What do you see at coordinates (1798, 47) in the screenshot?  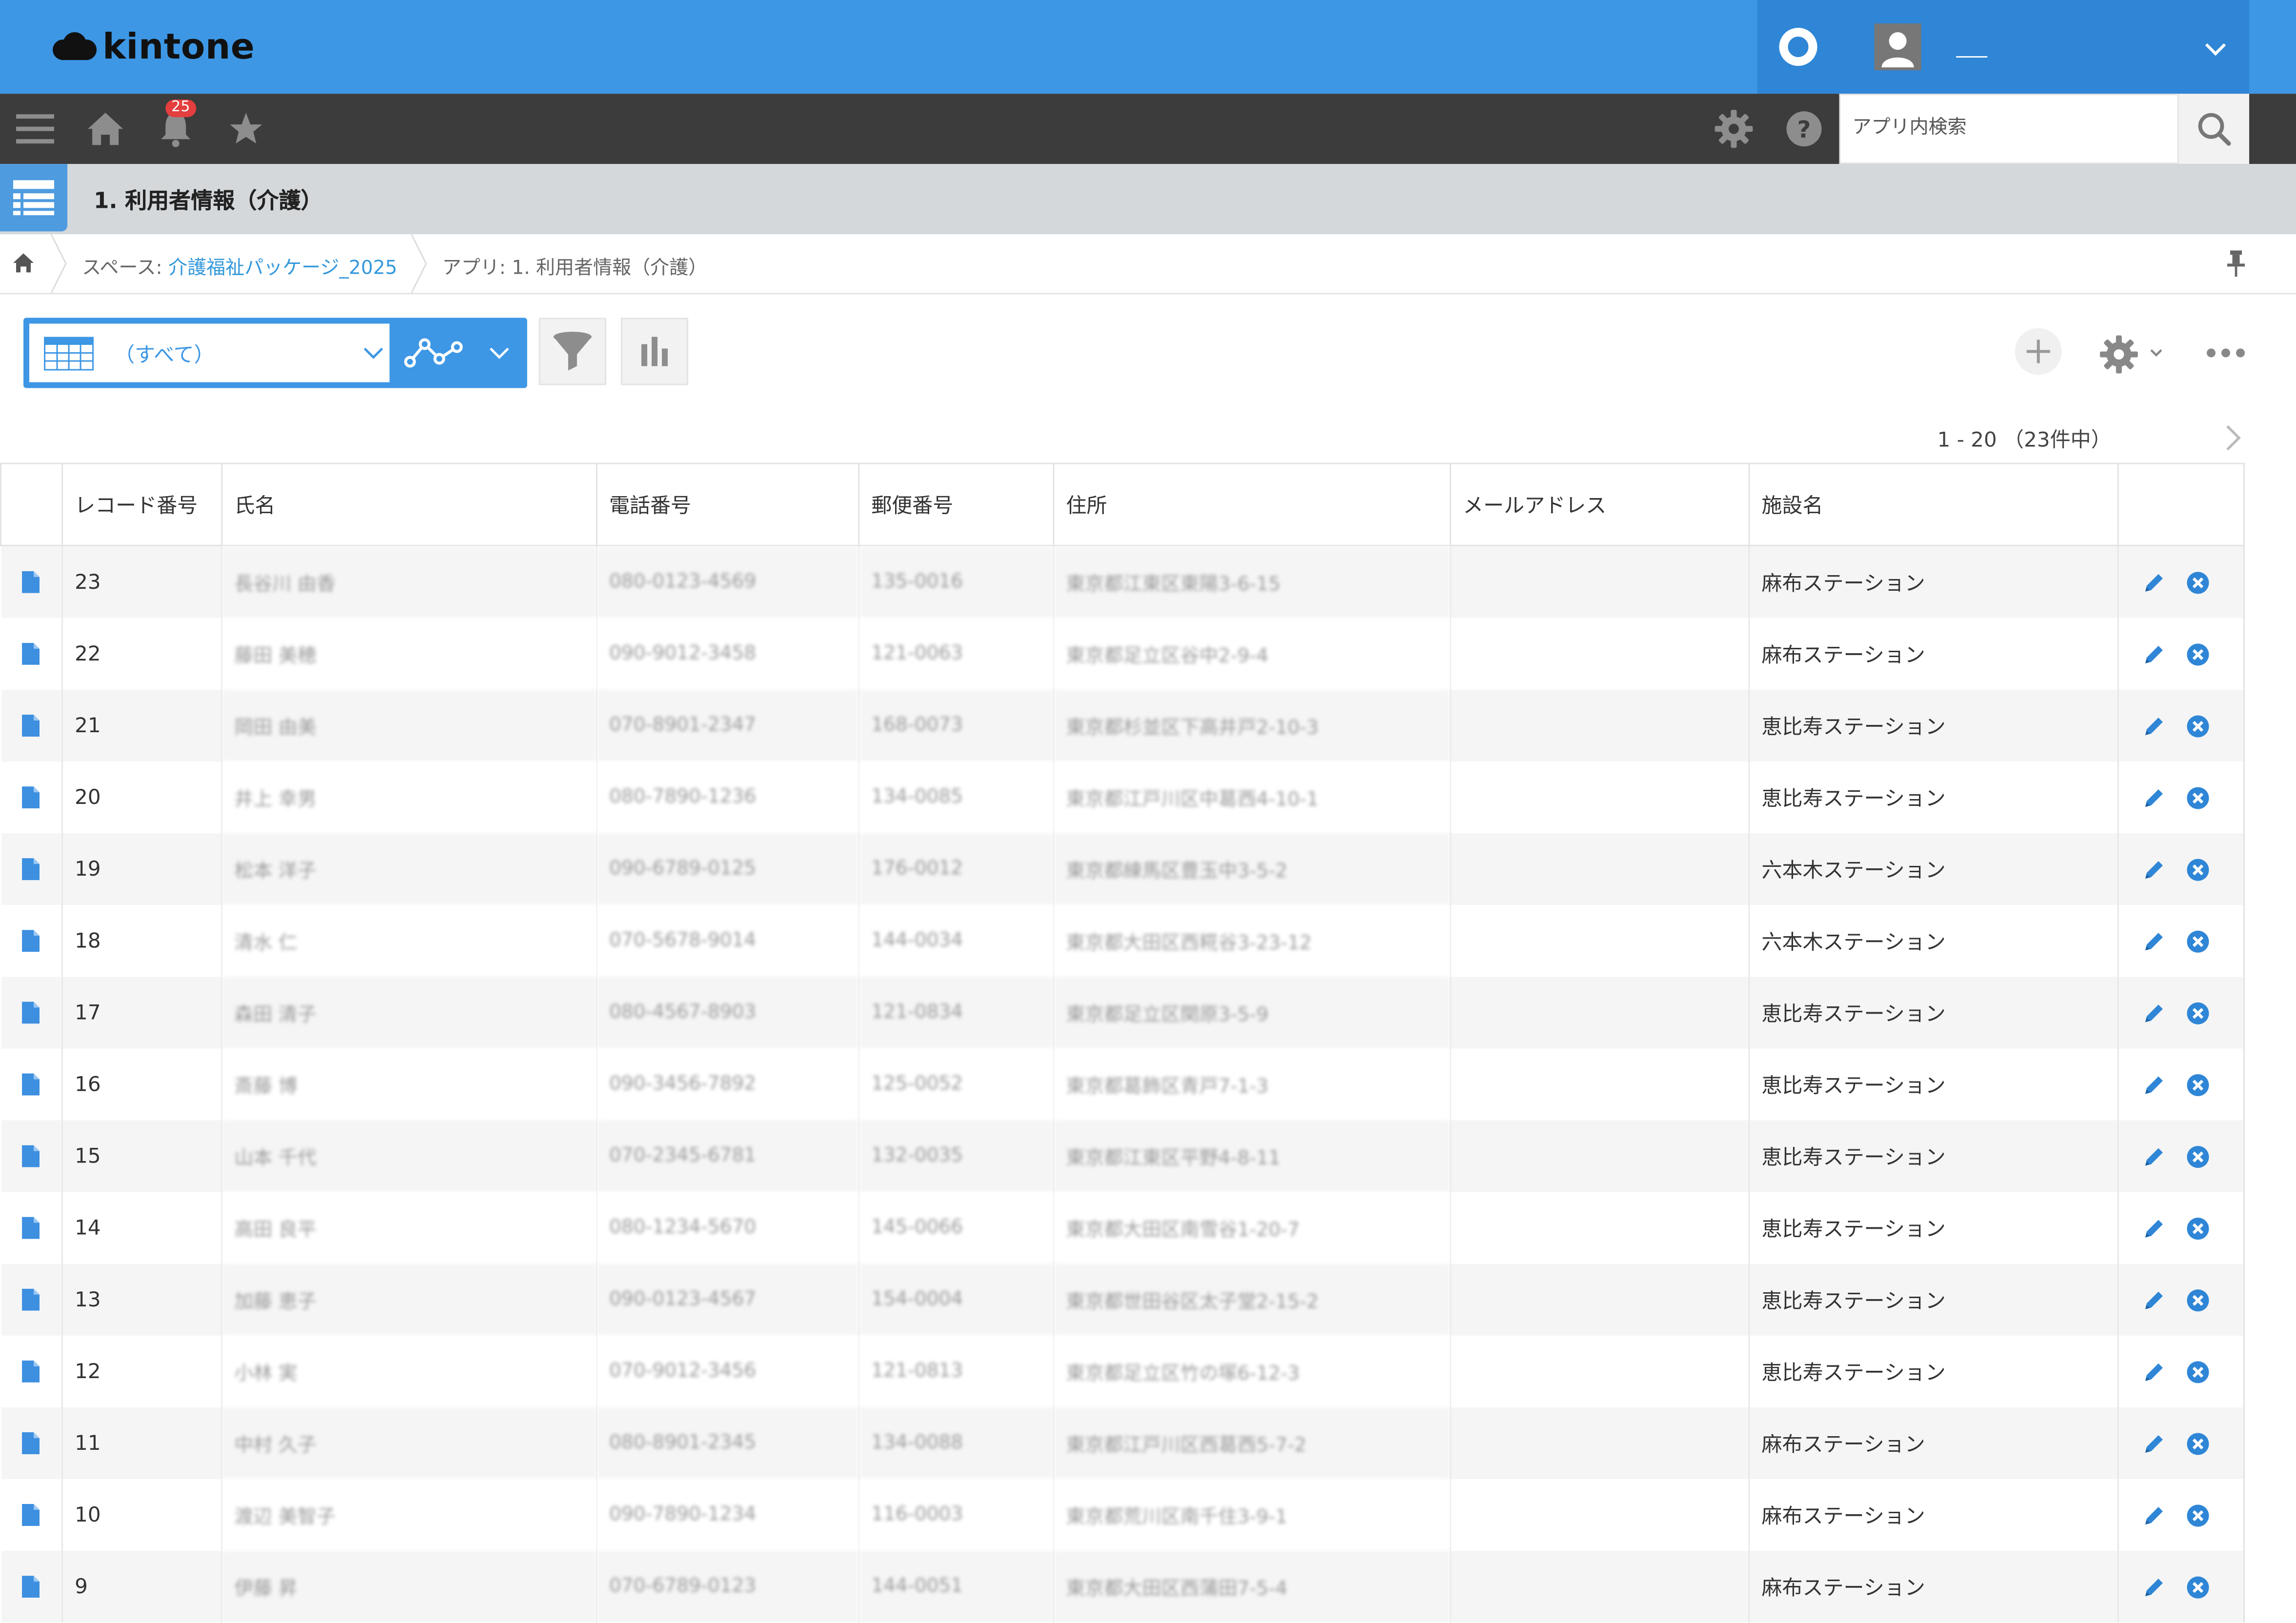 I see `notification-ring-button` at bounding box center [1798, 47].